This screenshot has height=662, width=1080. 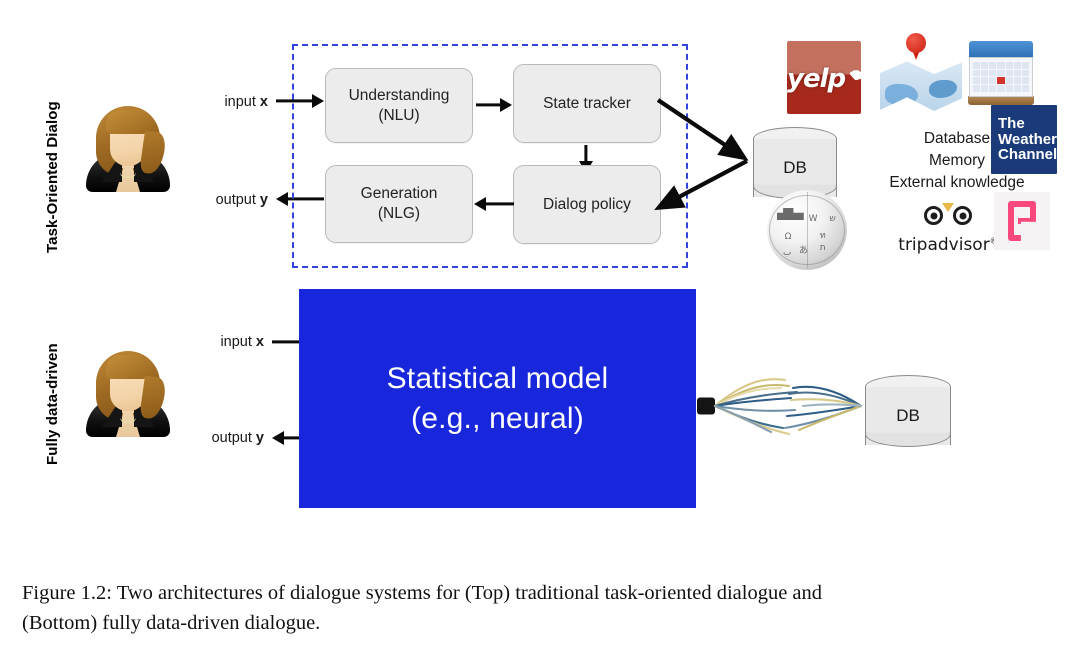 What do you see at coordinates (788, 407) in the screenshot?
I see `cable-wires` at bounding box center [788, 407].